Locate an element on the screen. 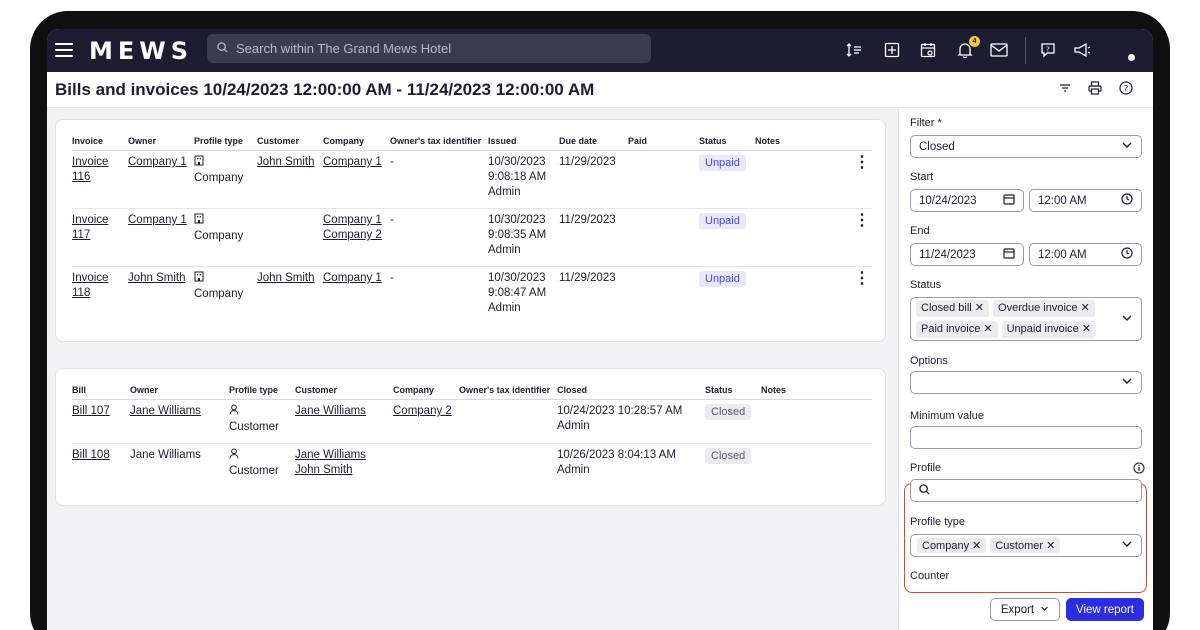 This screenshot has height=630, width=1200. export-button: Export is located at coordinates (1025, 609).